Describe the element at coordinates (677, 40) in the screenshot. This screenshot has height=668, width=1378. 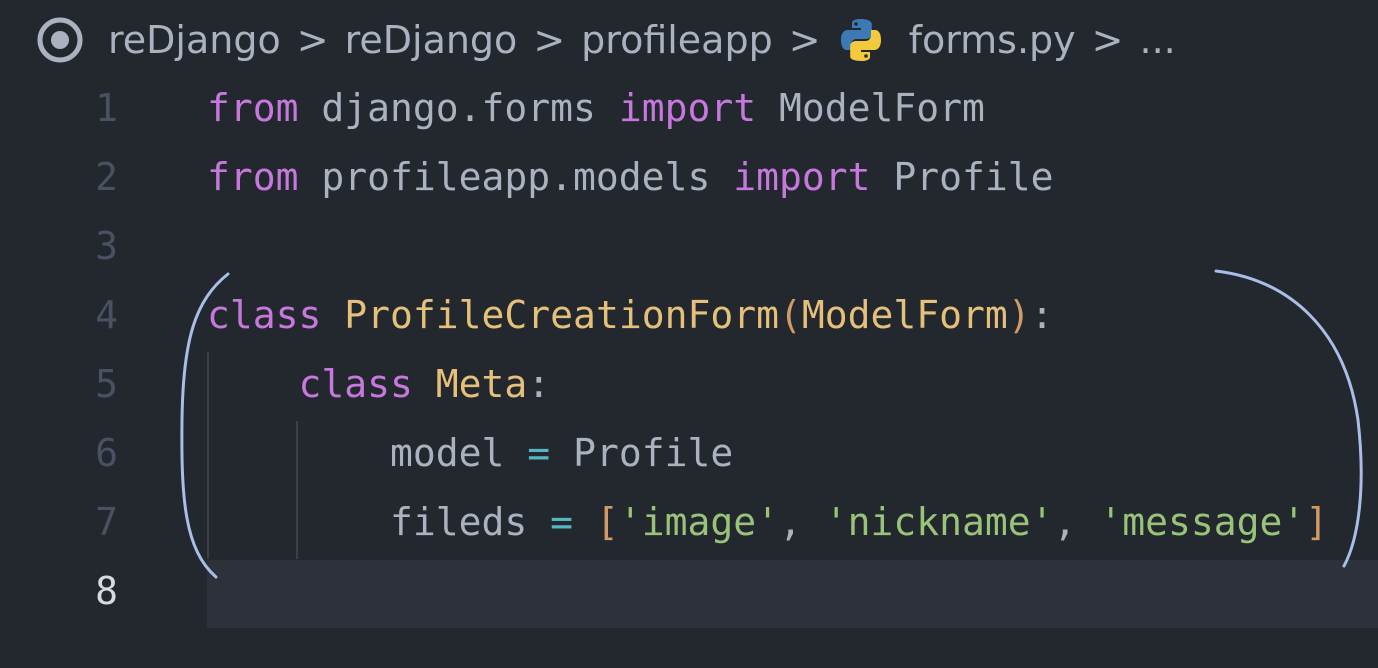
I see `breadcrumb-item-app: profileapp` at that location.